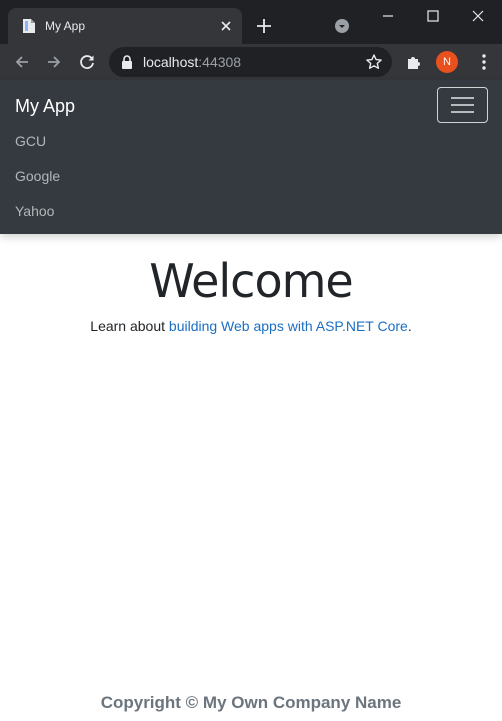  Describe the element at coordinates (54, 62) in the screenshot. I see `forward-arrow-icon` at that location.